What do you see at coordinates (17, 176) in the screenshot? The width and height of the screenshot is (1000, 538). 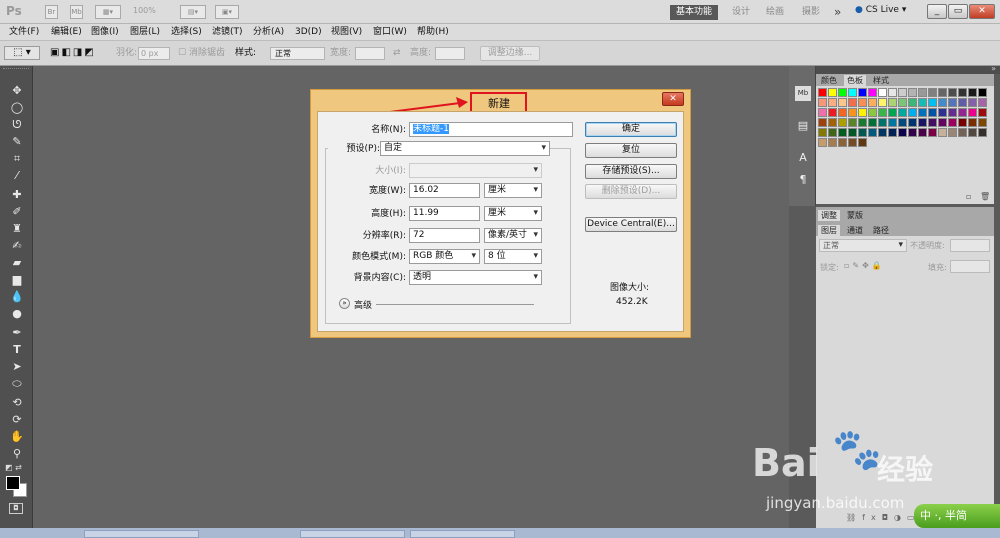 I see `eyedropper-tool-icon: ⁄` at bounding box center [17, 176].